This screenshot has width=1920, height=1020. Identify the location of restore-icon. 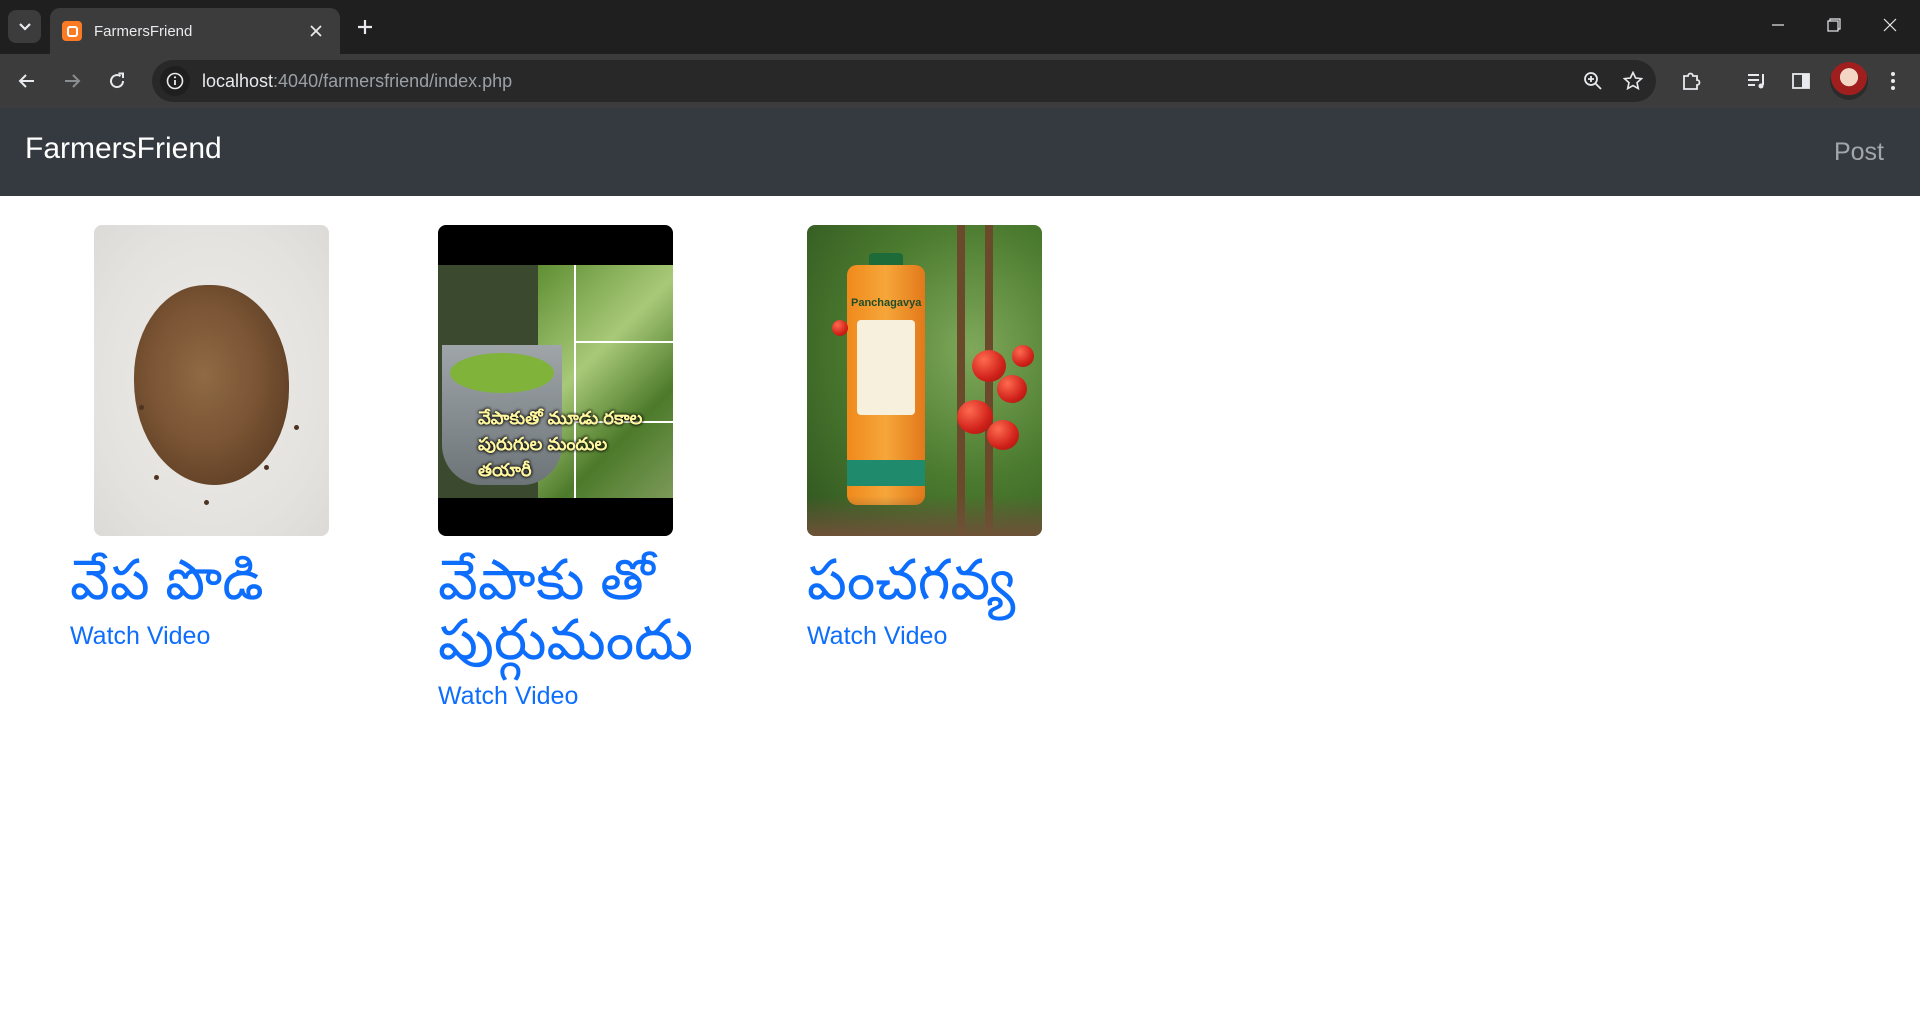
(1834, 25).